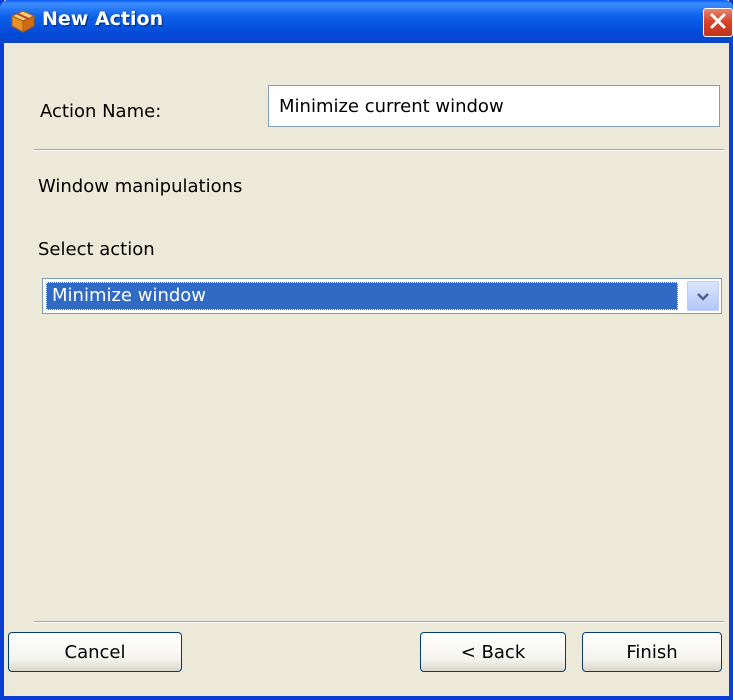 The width and height of the screenshot is (733, 700). I want to click on close-button, so click(718, 22).